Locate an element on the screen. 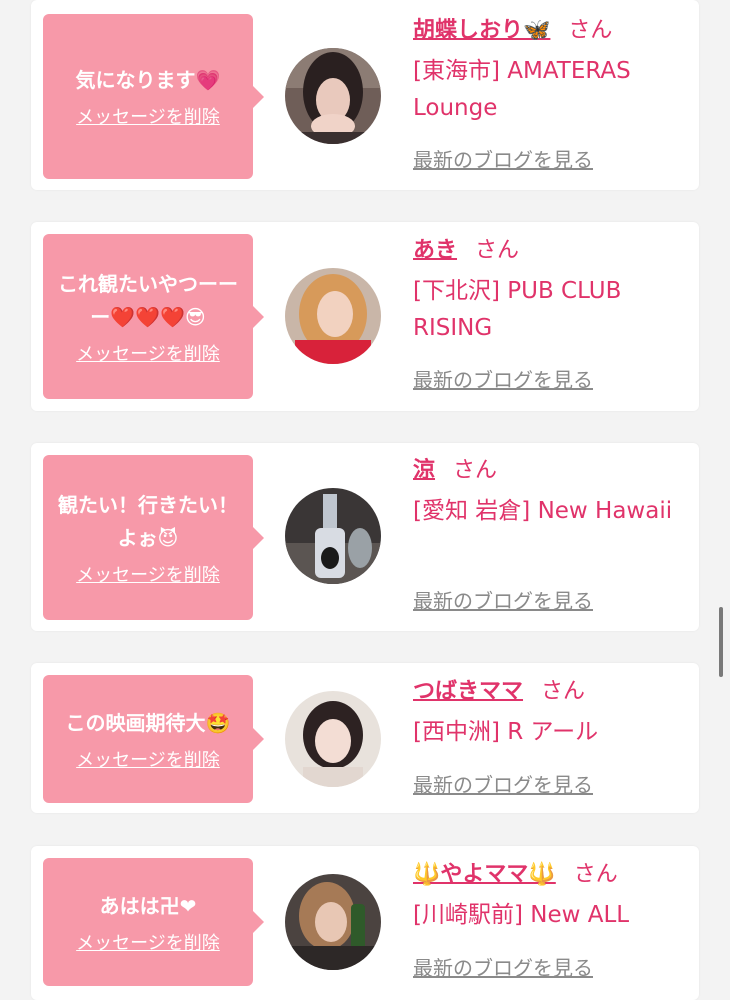  sender-name: つばきママ is located at coordinates (468, 691).